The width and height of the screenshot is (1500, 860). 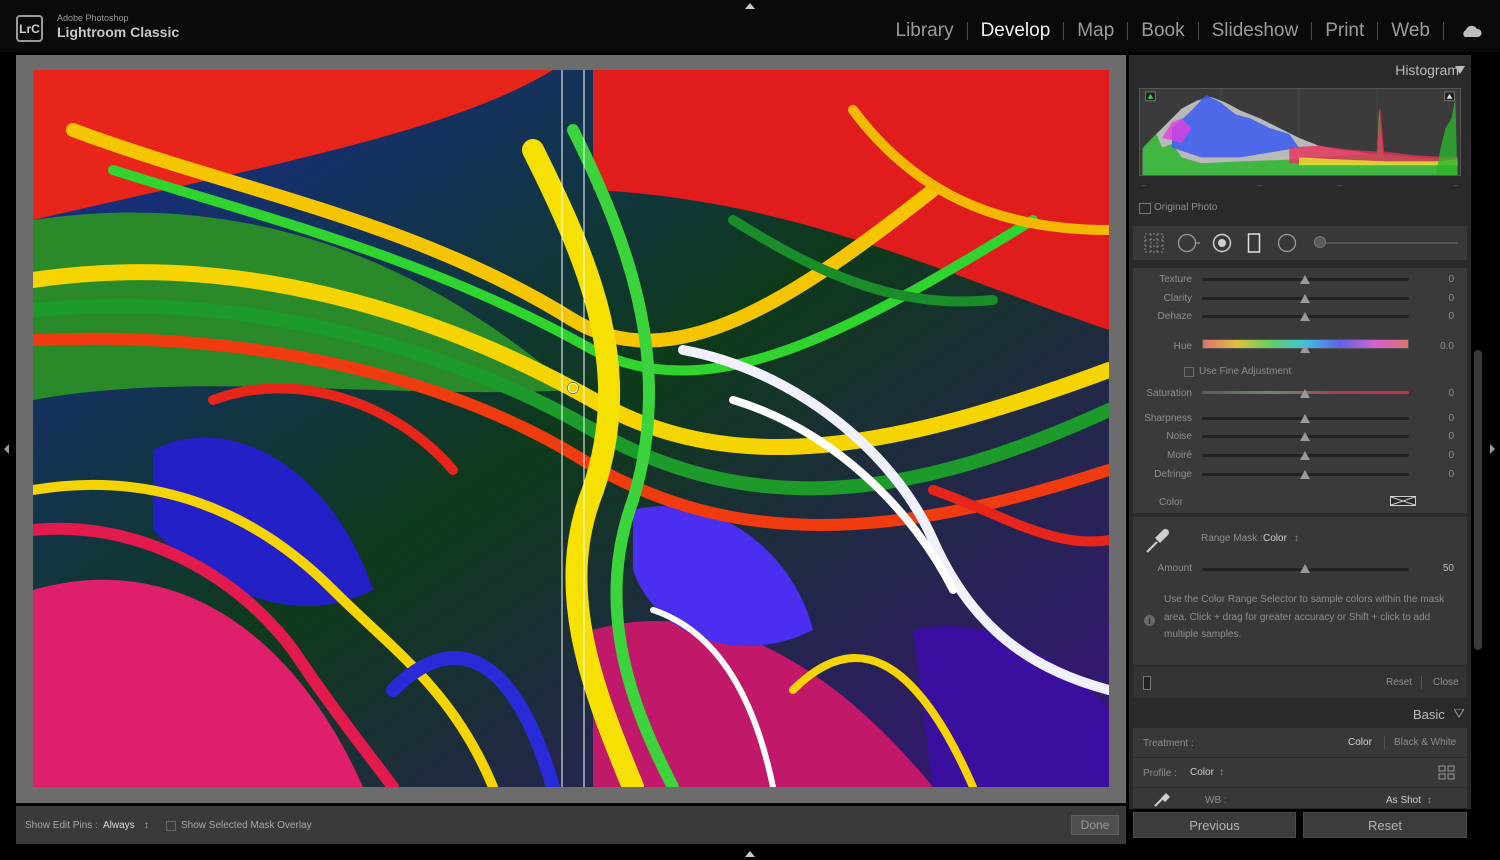 I want to click on mask-overlay-checkbox, so click(x=171, y=826).